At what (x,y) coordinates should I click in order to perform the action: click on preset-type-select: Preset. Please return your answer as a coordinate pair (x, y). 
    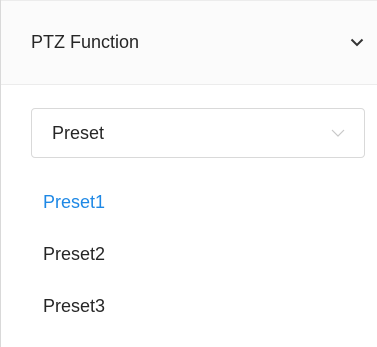
    Looking at the image, I should click on (198, 133).